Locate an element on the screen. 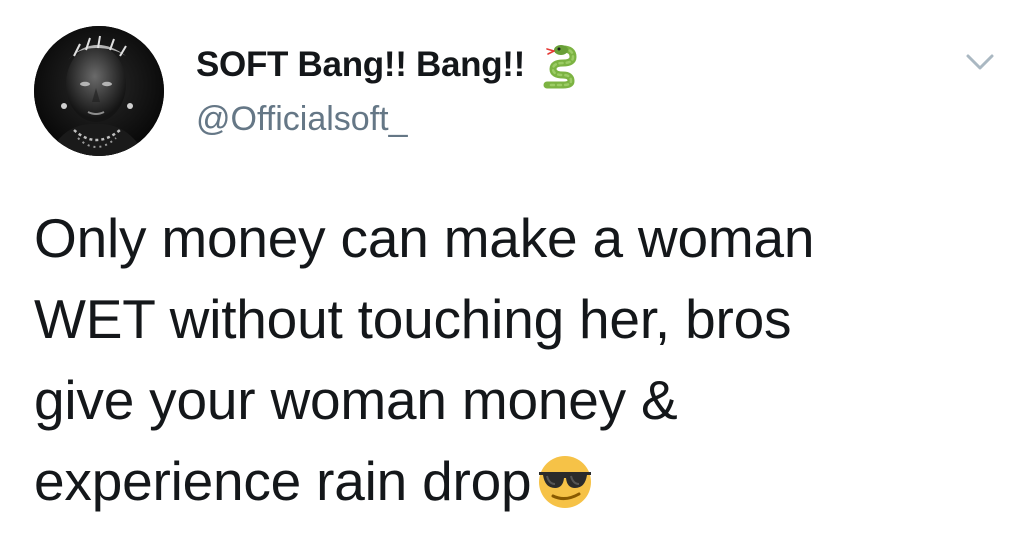 Image resolution: width=1024 pixels, height=550 pixels. snake-emoji-icon is located at coordinates (557, 65).